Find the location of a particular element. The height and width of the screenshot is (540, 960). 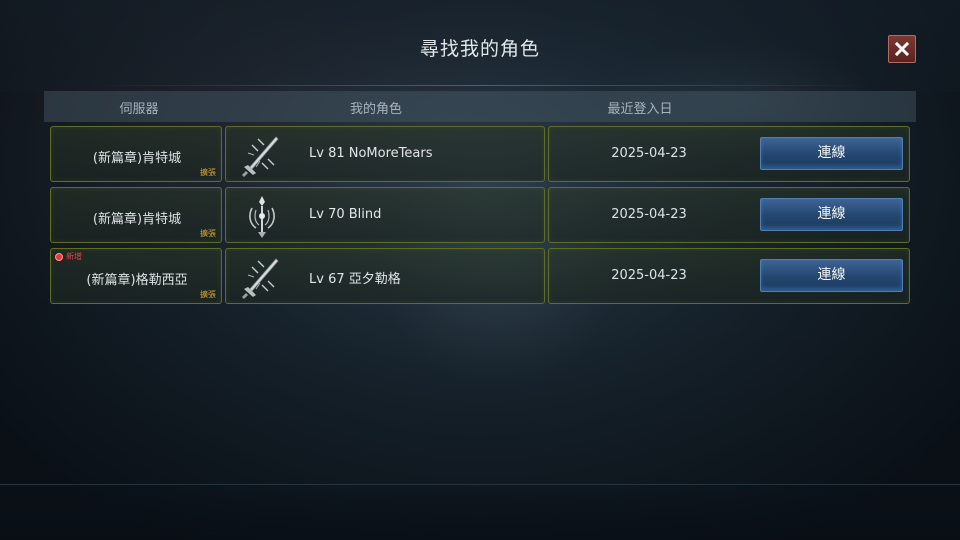

character-row: 新增 (新篇章)格勒西亞 擴張 Lv 67 亞夕勒格 2025-04-23 連線 is located at coordinates (480, 276).